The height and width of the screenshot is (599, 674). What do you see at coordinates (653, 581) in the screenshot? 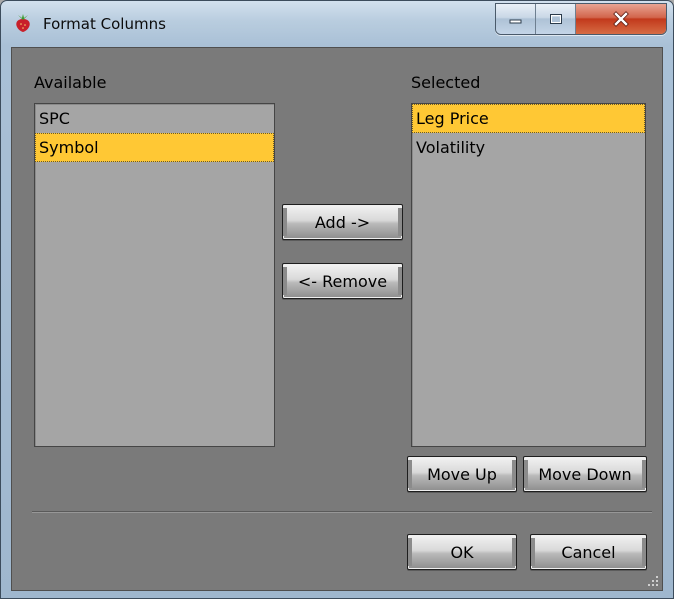
I see `resize-grip-icon` at bounding box center [653, 581].